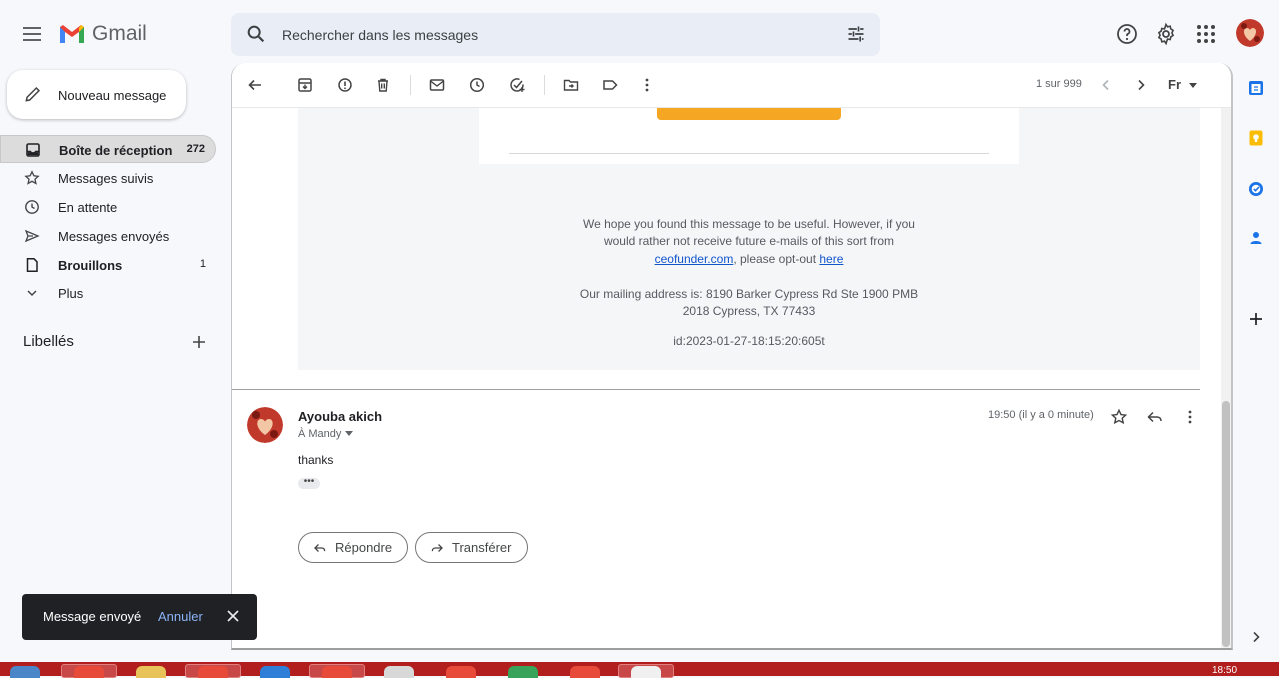  What do you see at coordinates (471, 547) in the screenshot?
I see `forward-button: Transférer` at bounding box center [471, 547].